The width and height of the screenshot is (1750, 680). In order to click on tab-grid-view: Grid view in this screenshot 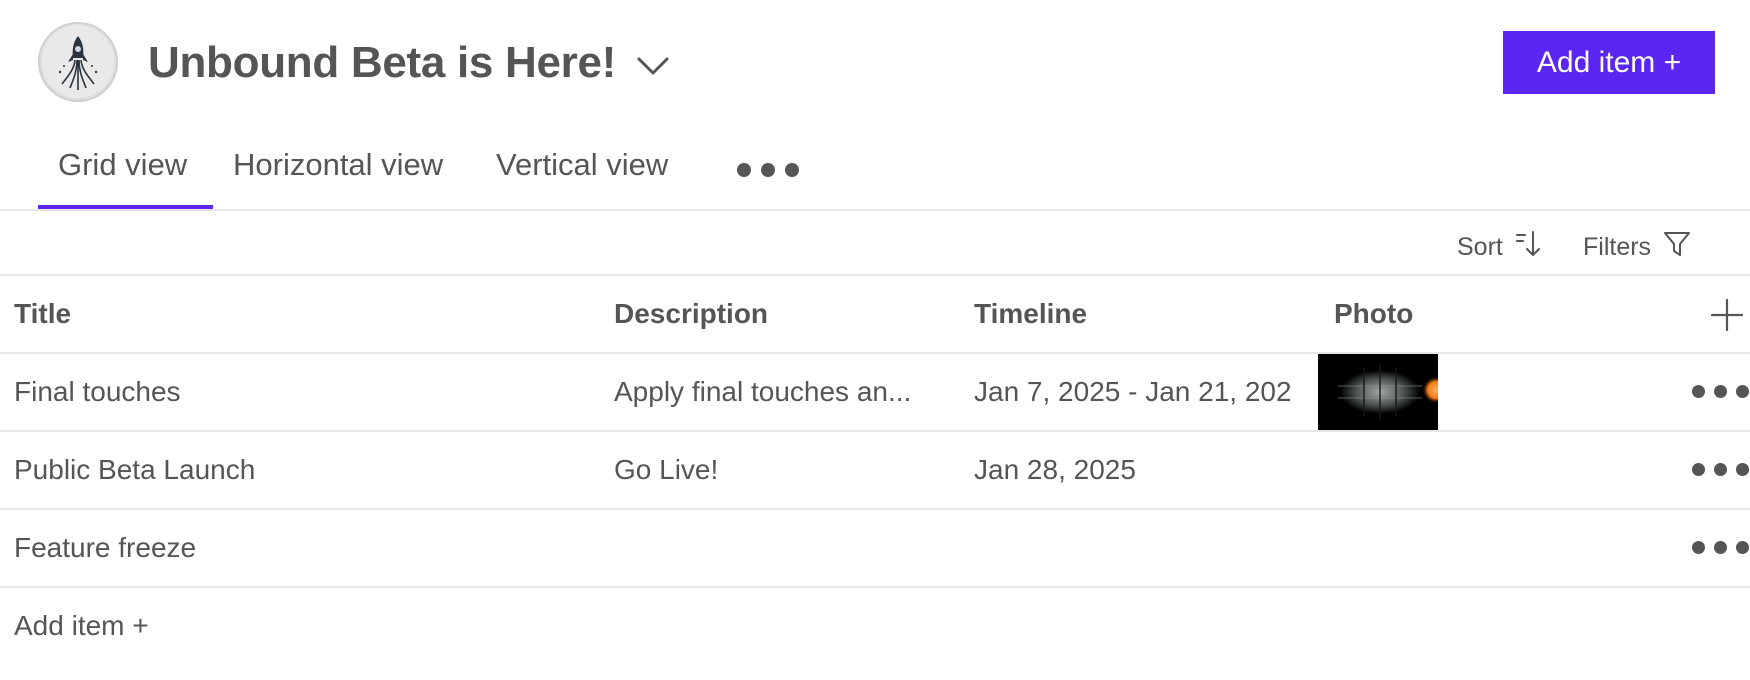, I will do `click(122, 165)`.